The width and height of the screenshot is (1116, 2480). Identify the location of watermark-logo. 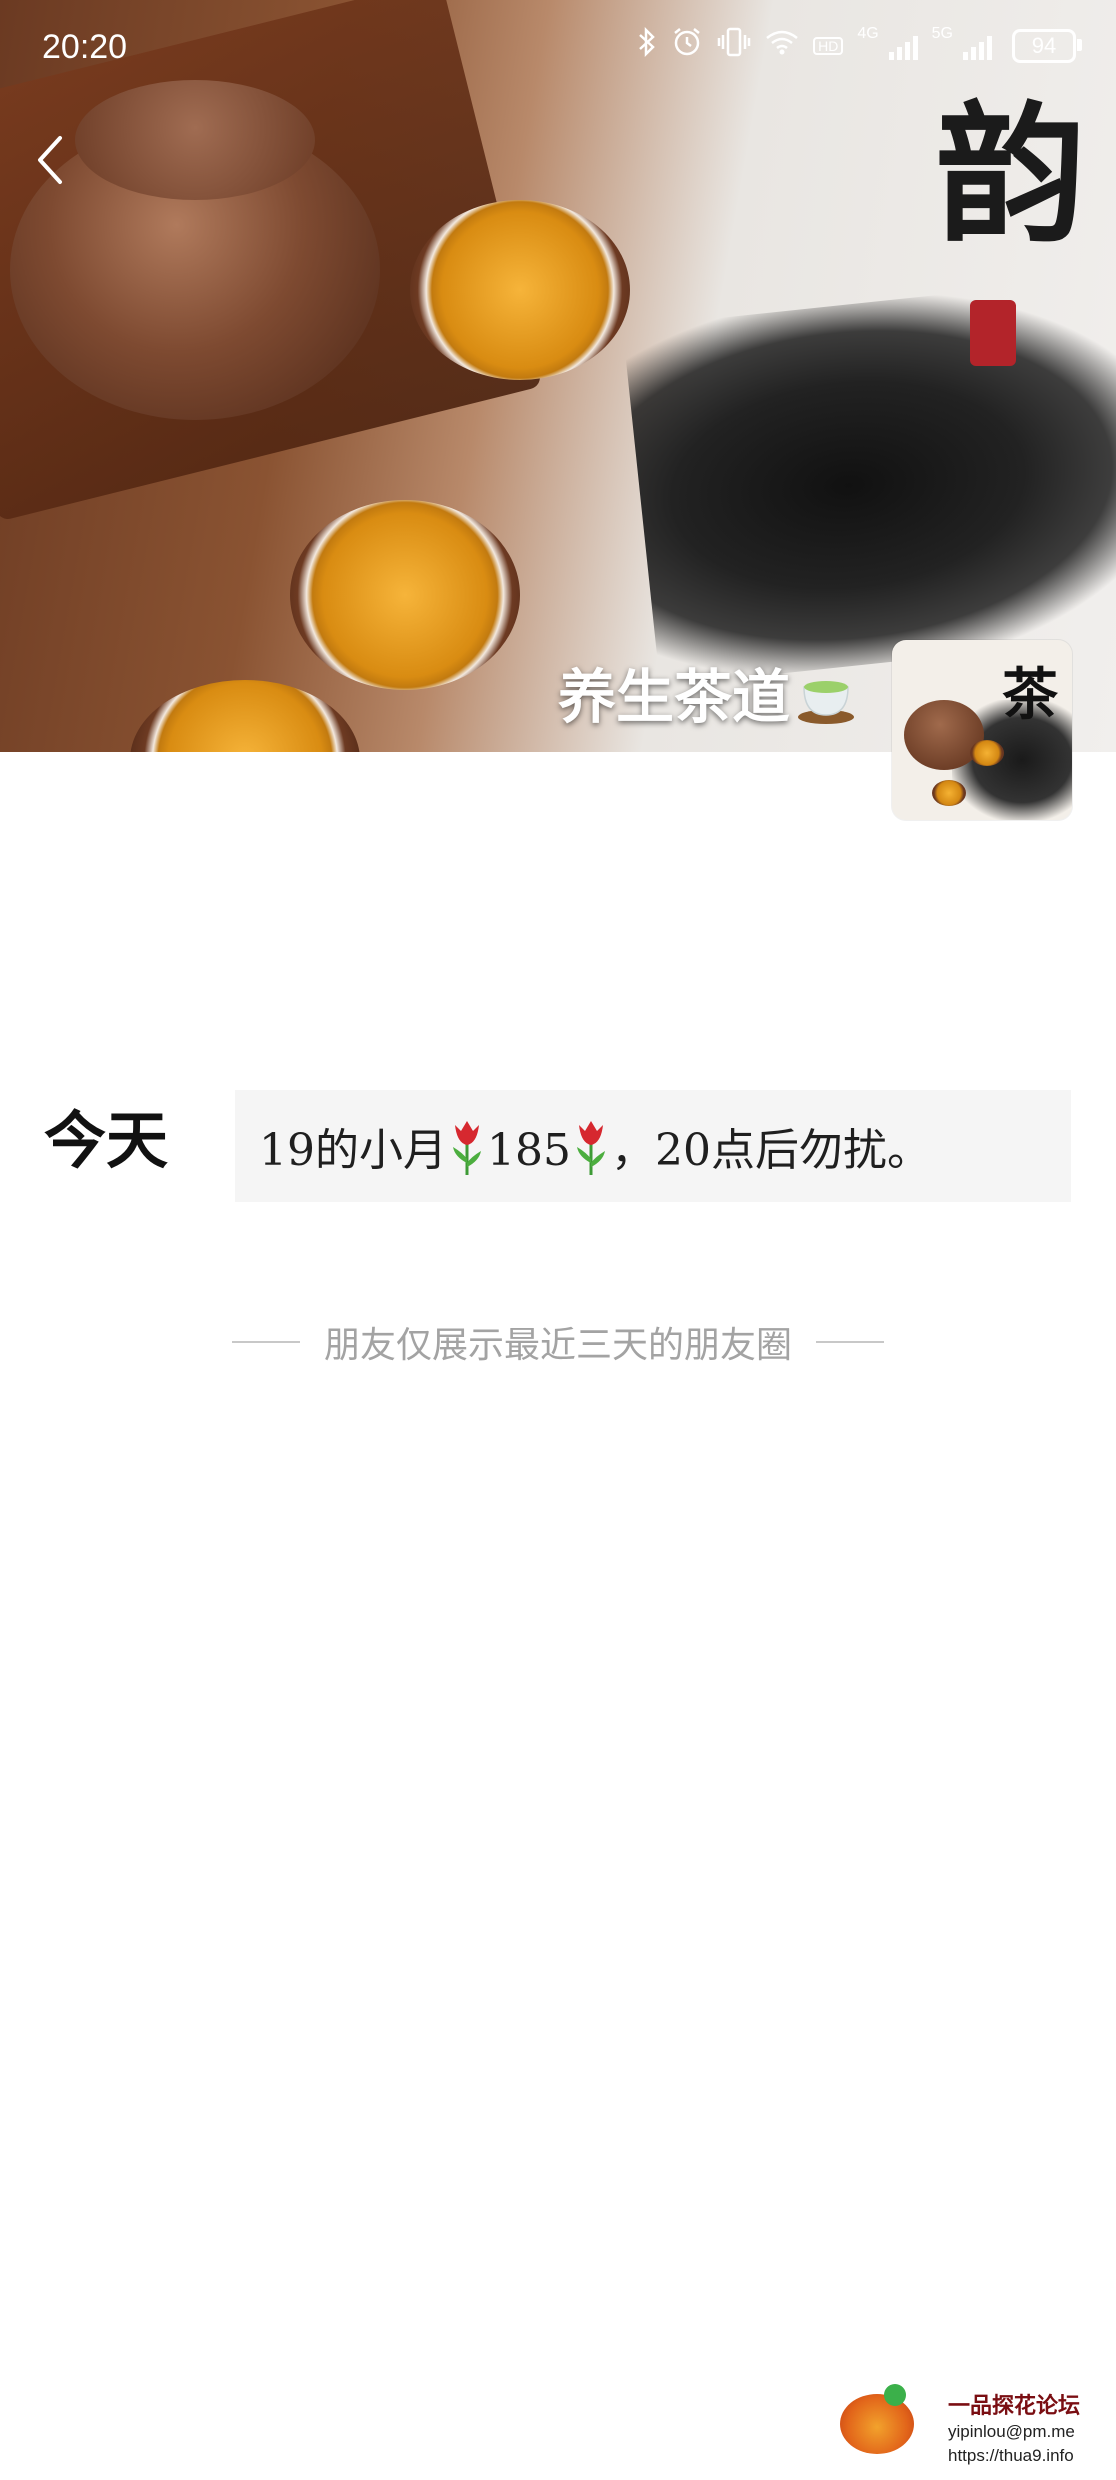
(877, 2419).